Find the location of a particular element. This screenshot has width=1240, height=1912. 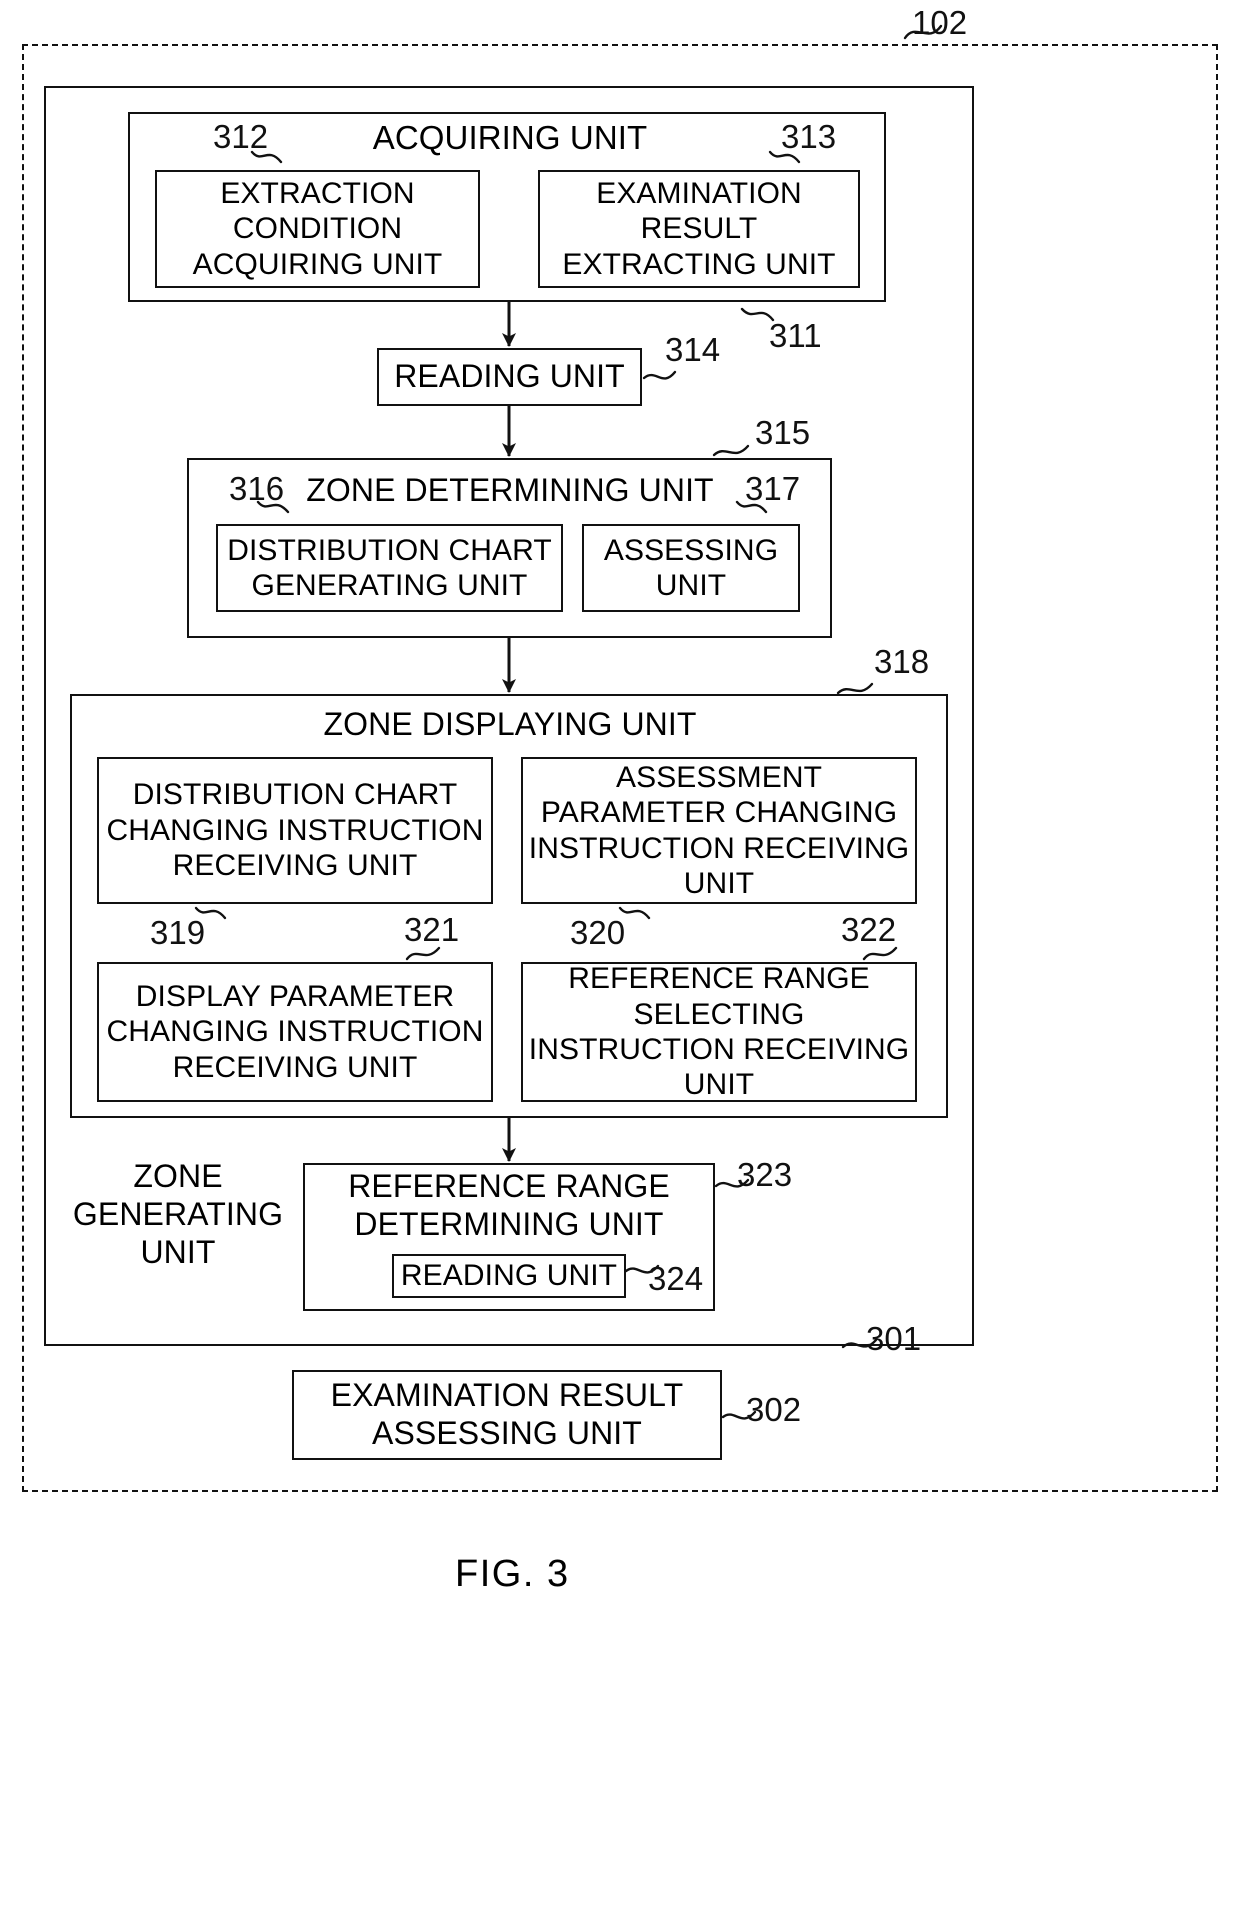

zone-generating-unit-label: ZONE GENERATING UNIT is located at coordinates (178, 1214).